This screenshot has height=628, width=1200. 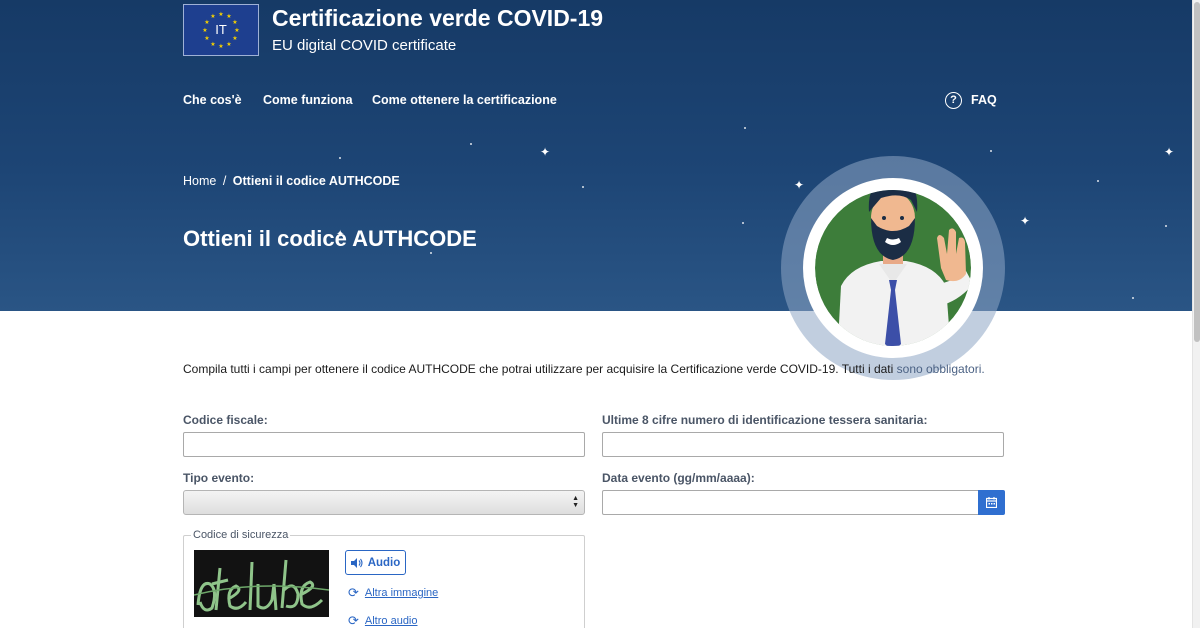 What do you see at coordinates (212, 100) in the screenshot?
I see `nav-item-che-cose: Che cos'è` at bounding box center [212, 100].